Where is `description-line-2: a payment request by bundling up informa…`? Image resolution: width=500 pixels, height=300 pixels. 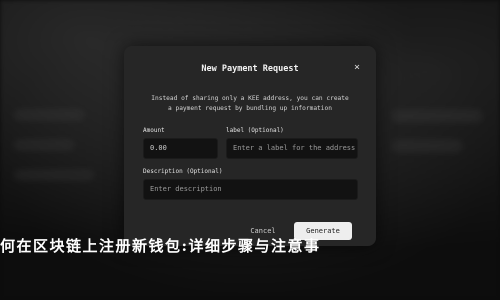
description-line-2: a payment request by bundling up informa… is located at coordinates (250, 108).